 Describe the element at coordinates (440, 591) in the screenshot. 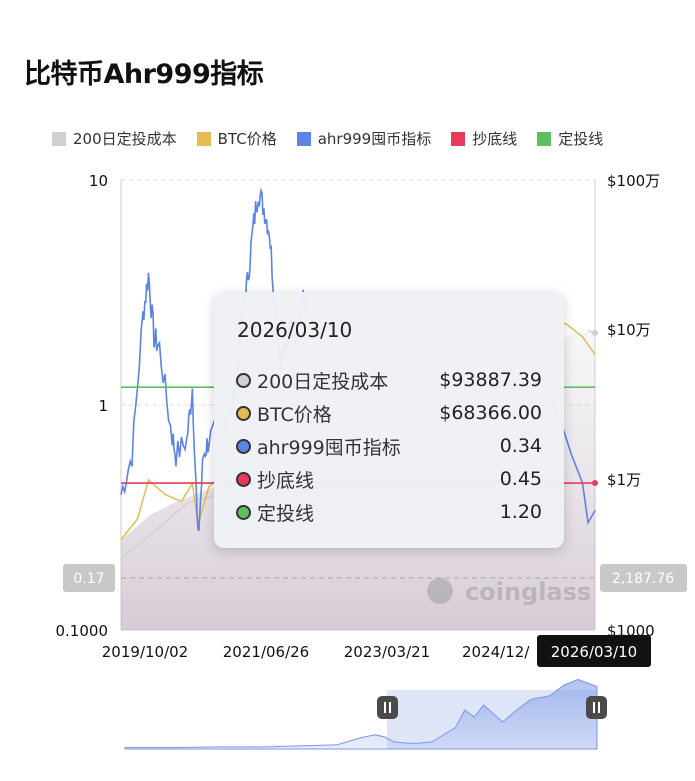

I see `watermark-logo-icon` at that location.